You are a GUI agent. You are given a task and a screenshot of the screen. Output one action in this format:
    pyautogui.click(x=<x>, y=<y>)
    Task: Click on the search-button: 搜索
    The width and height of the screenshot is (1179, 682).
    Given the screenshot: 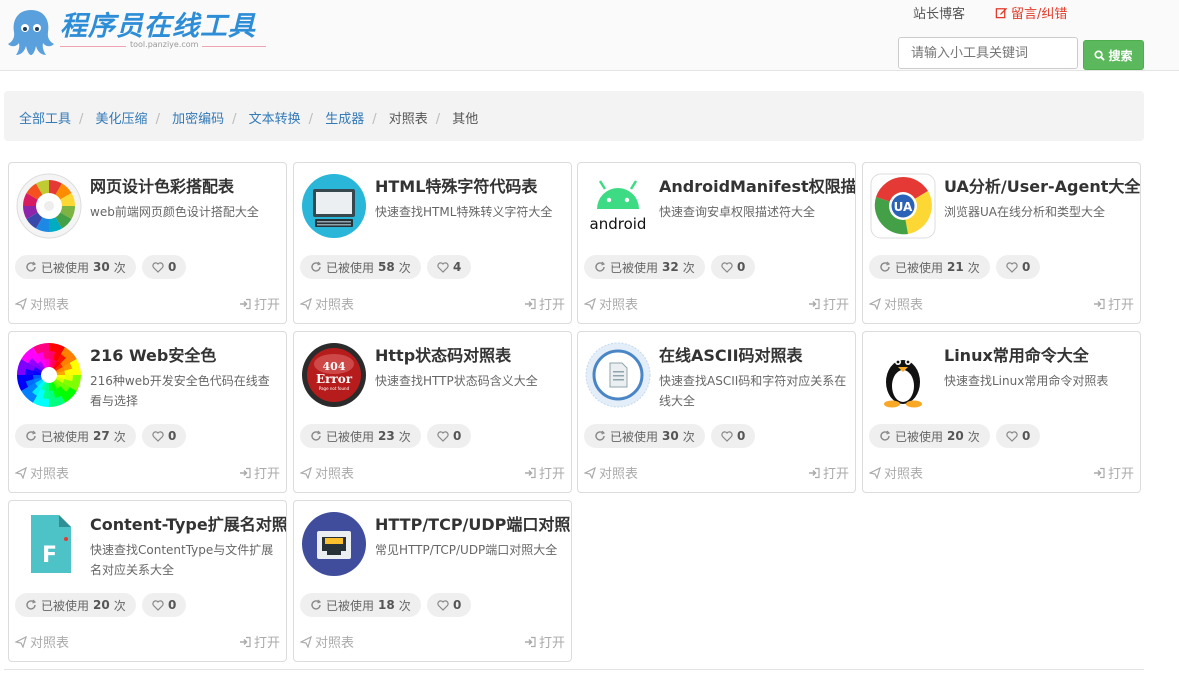 What is the action you would take?
    pyautogui.click(x=1113, y=55)
    